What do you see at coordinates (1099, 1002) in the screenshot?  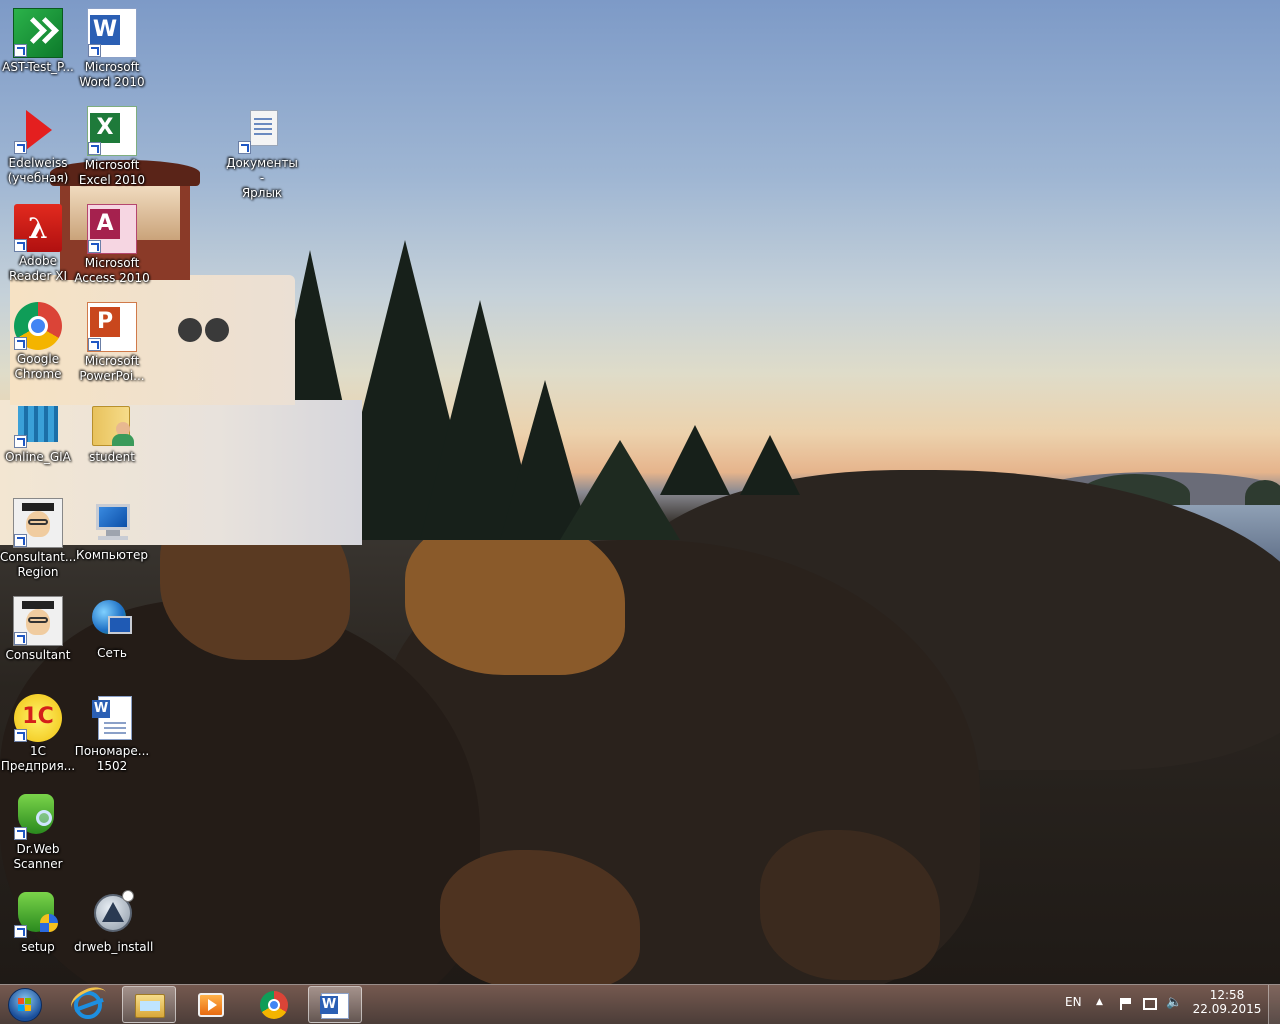 I see `show-hidden-icons-button: ▲` at bounding box center [1099, 1002].